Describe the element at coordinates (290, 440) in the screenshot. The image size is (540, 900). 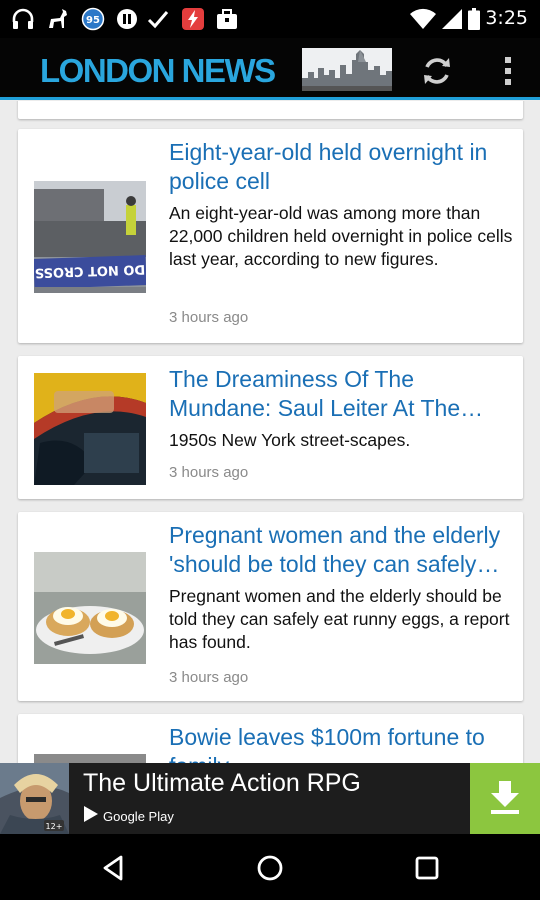
I see `article-summary: 1950s New York street-scapes.` at that location.